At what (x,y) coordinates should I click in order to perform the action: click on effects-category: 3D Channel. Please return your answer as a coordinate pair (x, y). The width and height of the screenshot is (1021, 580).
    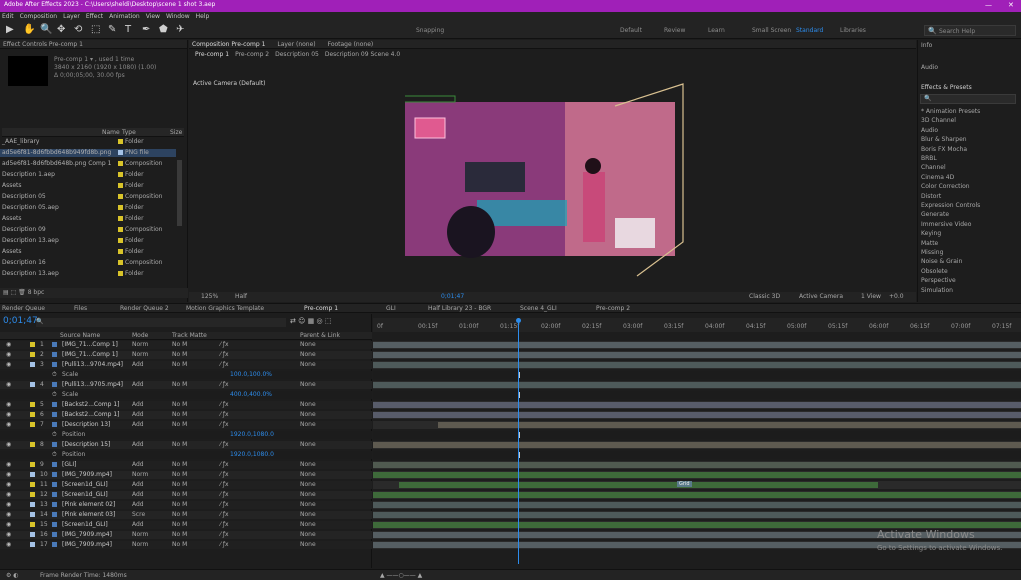
    Looking at the image, I should click on (938, 120).